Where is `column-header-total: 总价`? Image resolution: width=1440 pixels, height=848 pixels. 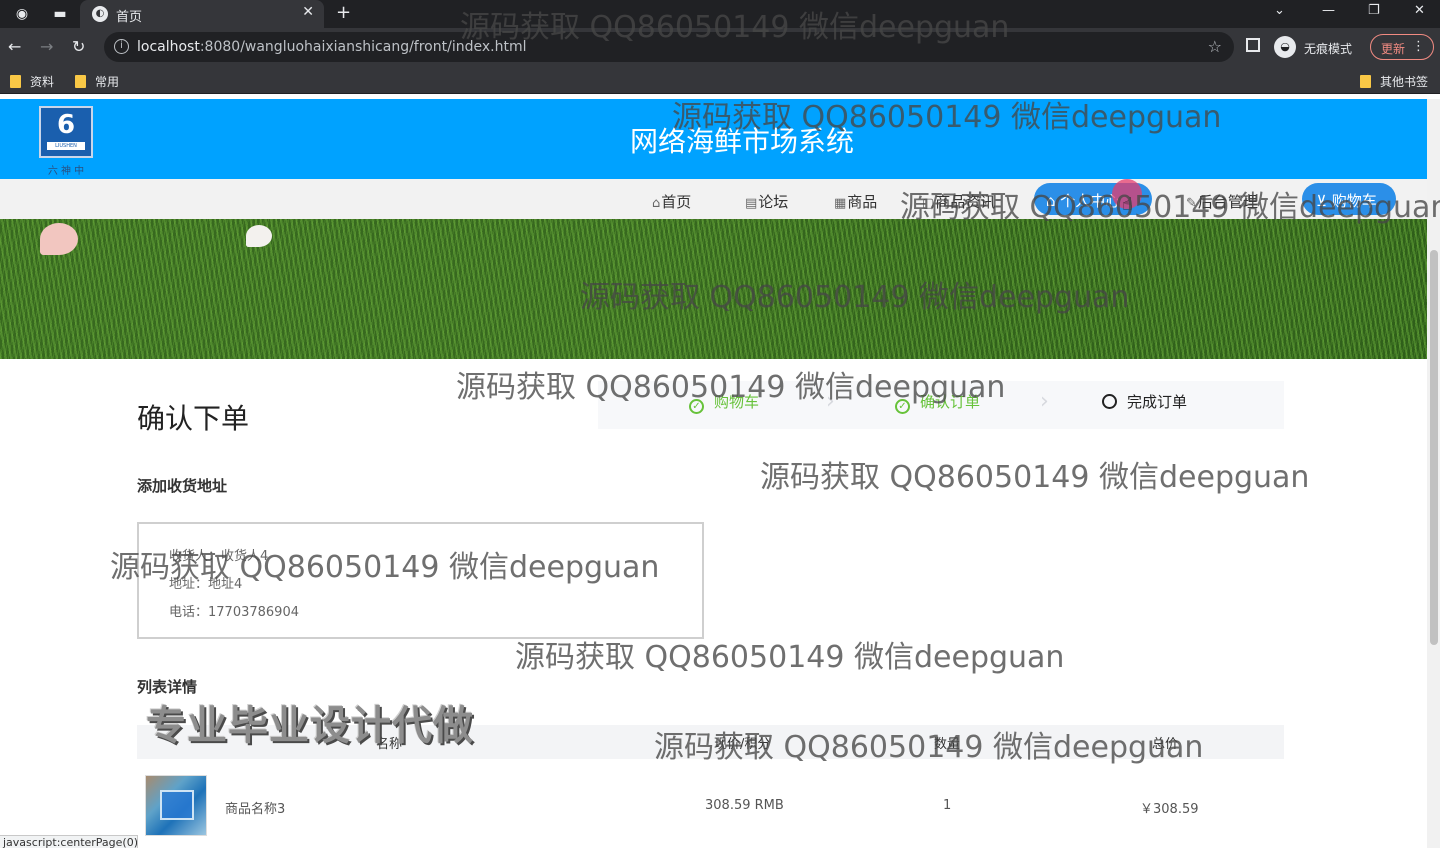 column-header-total: 总价 is located at coordinates (1165, 744).